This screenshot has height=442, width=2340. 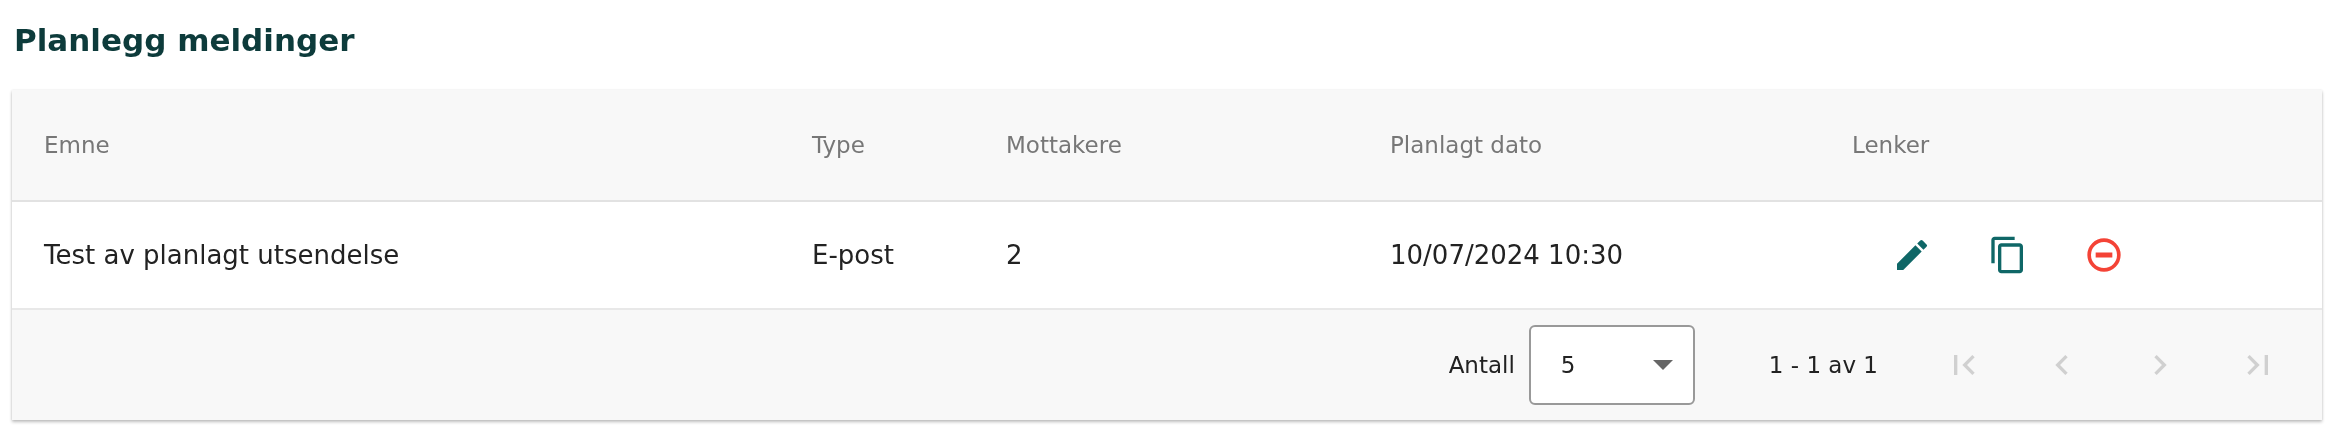 What do you see at coordinates (1467, 145) in the screenshot?
I see `column-header: Planlagt dato` at bounding box center [1467, 145].